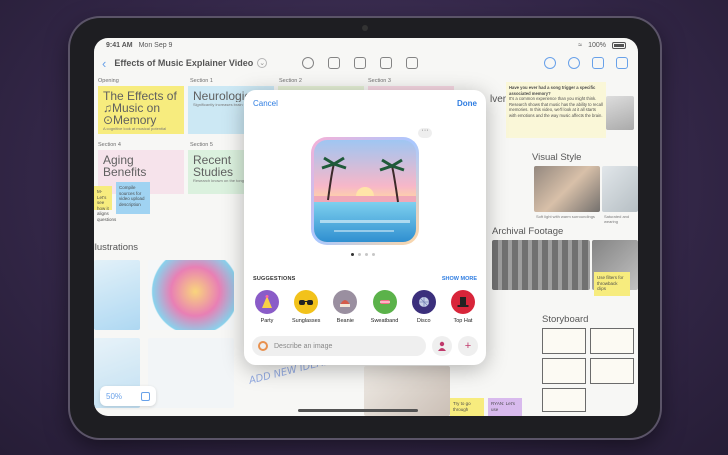  Describe the element at coordinates (468, 346) in the screenshot. I see `add-icon: +` at that location.